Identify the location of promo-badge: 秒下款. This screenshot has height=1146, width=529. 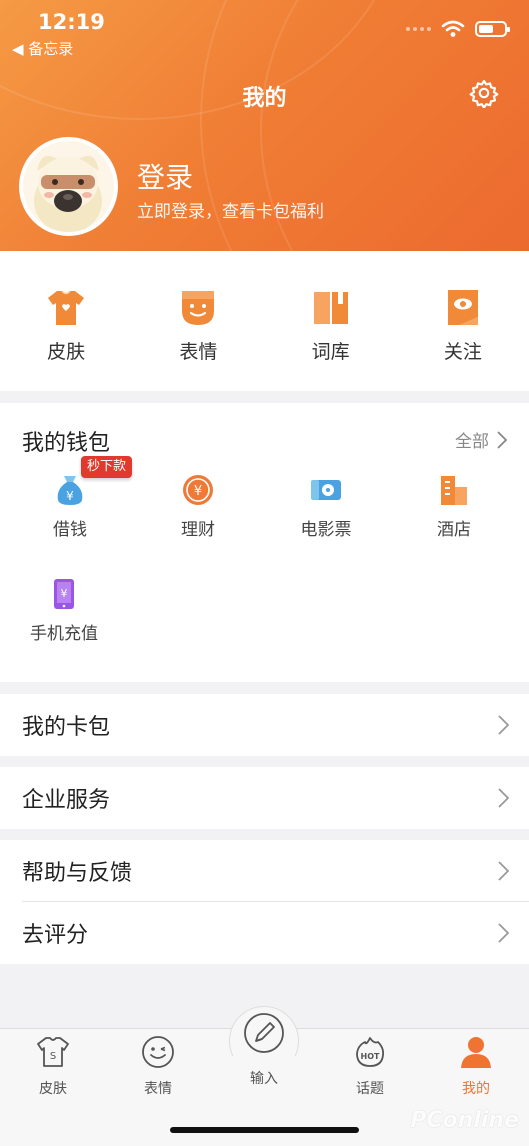
(107, 467).